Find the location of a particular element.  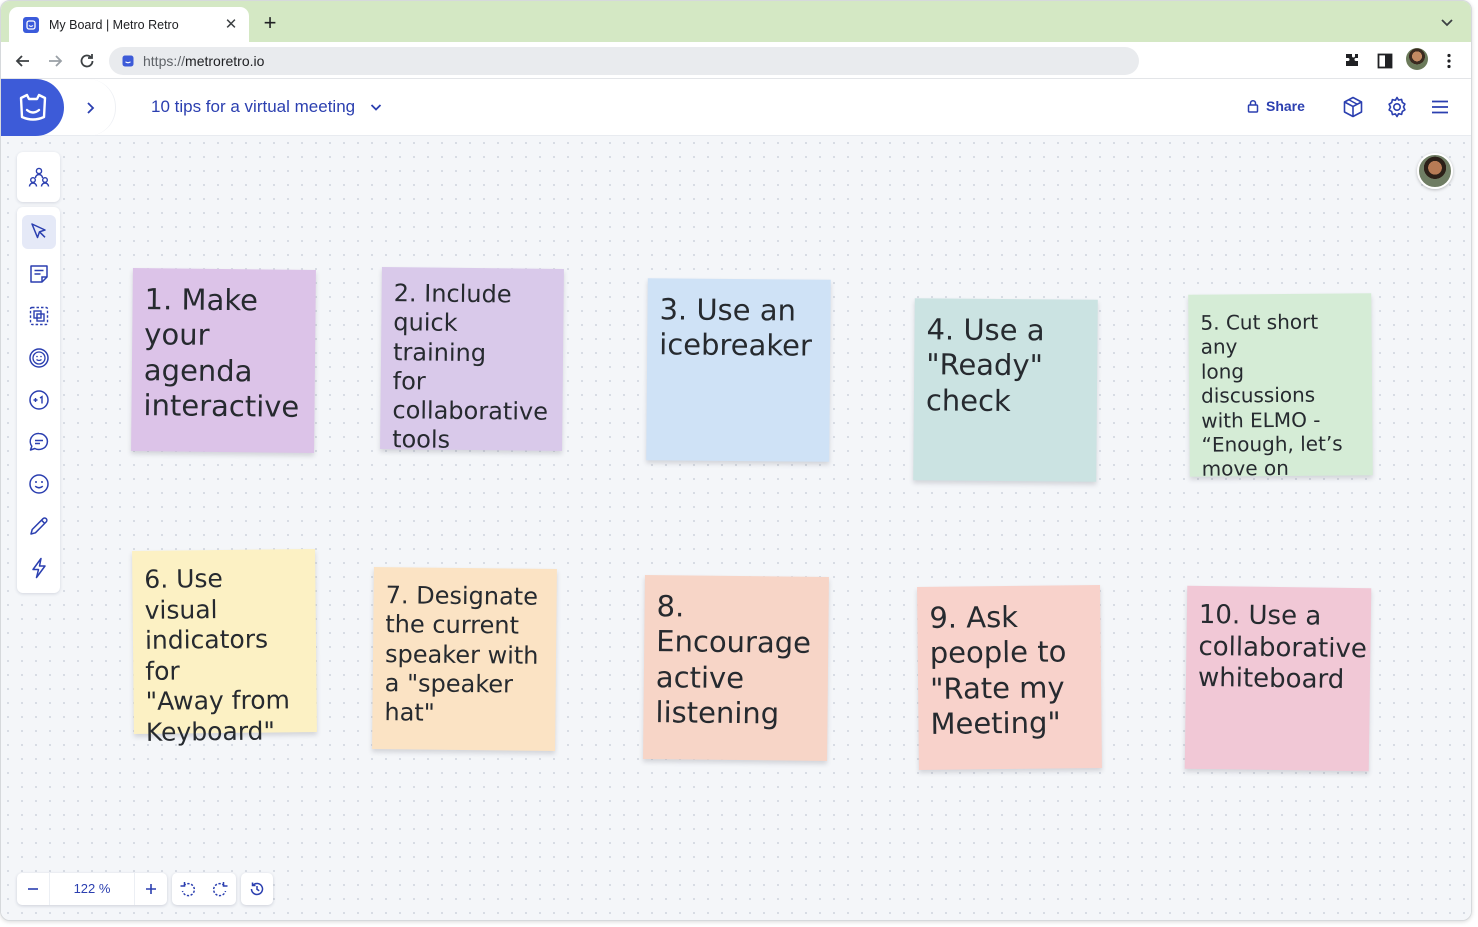

plus-one-icon is located at coordinates (38, 400).